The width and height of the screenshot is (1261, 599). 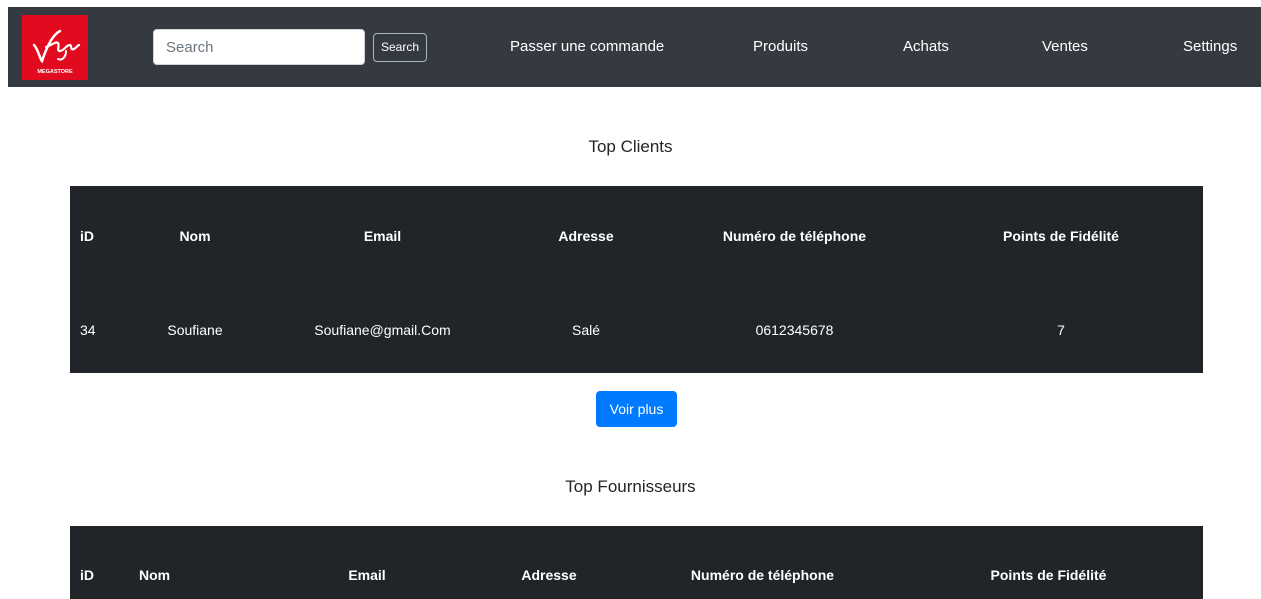 I want to click on cell-adresse: Salé, so click(x=586, y=329).